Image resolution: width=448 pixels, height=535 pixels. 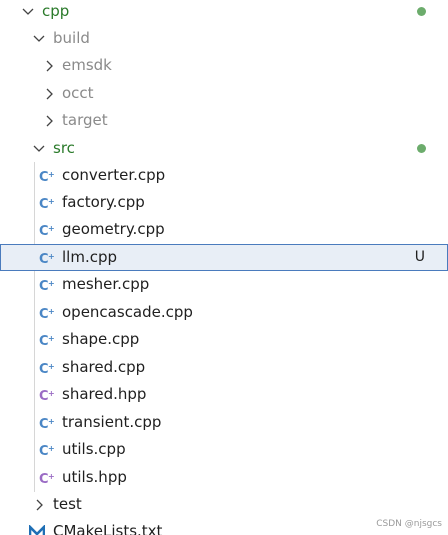 I want to click on file-label: utils.cpp, so click(x=94, y=449).